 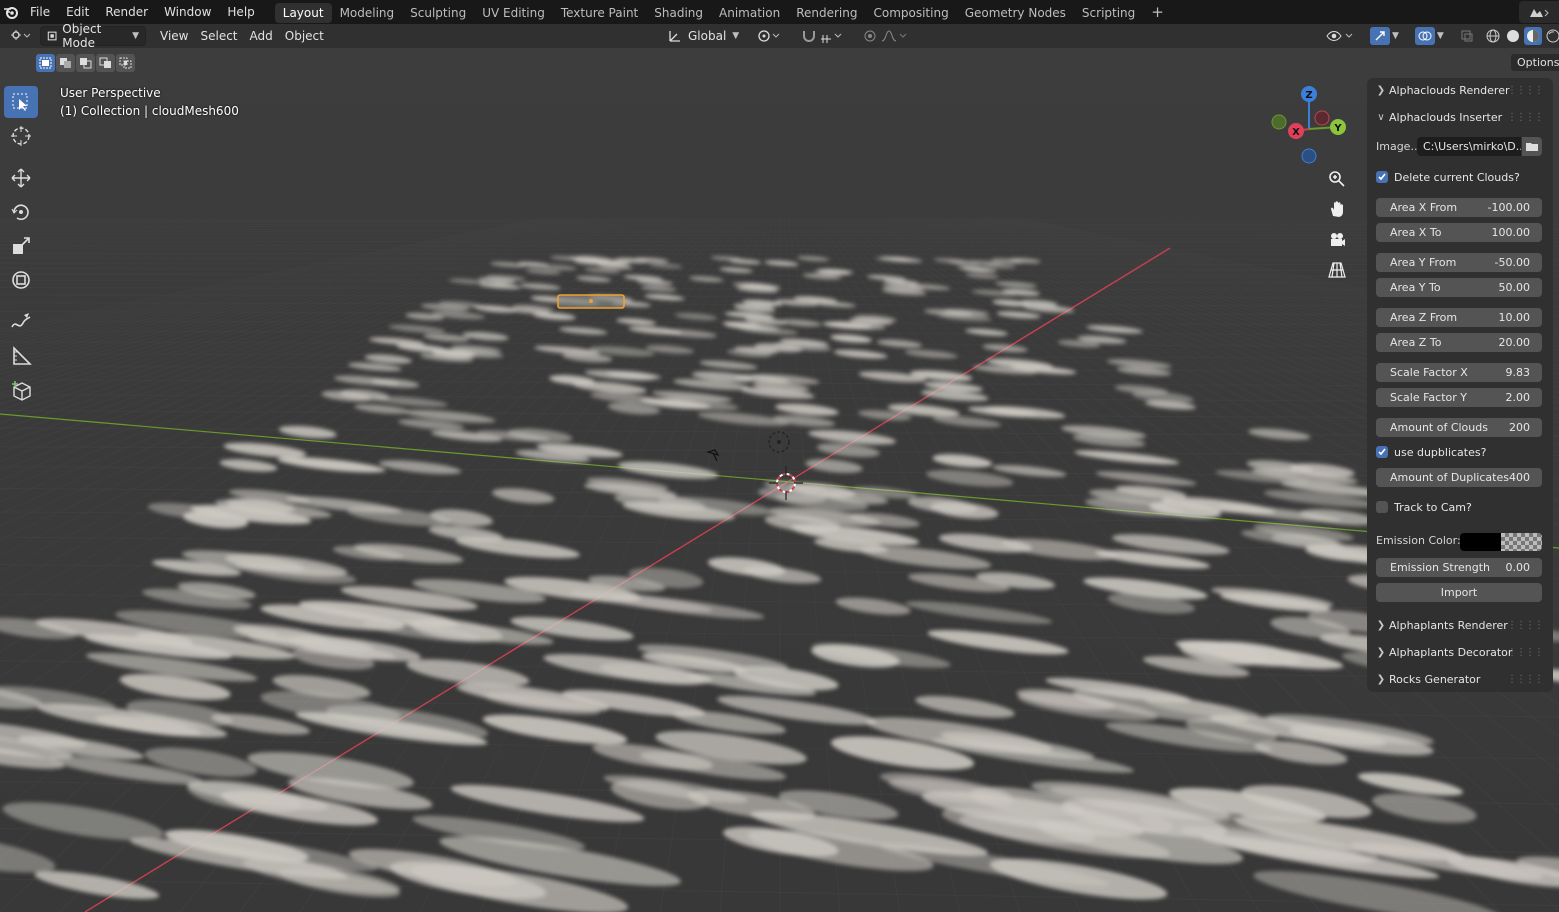 What do you see at coordinates (910, 13) in the screenshot?
I see `tab-compositing: Compositing` at bounding box center [910, 13].